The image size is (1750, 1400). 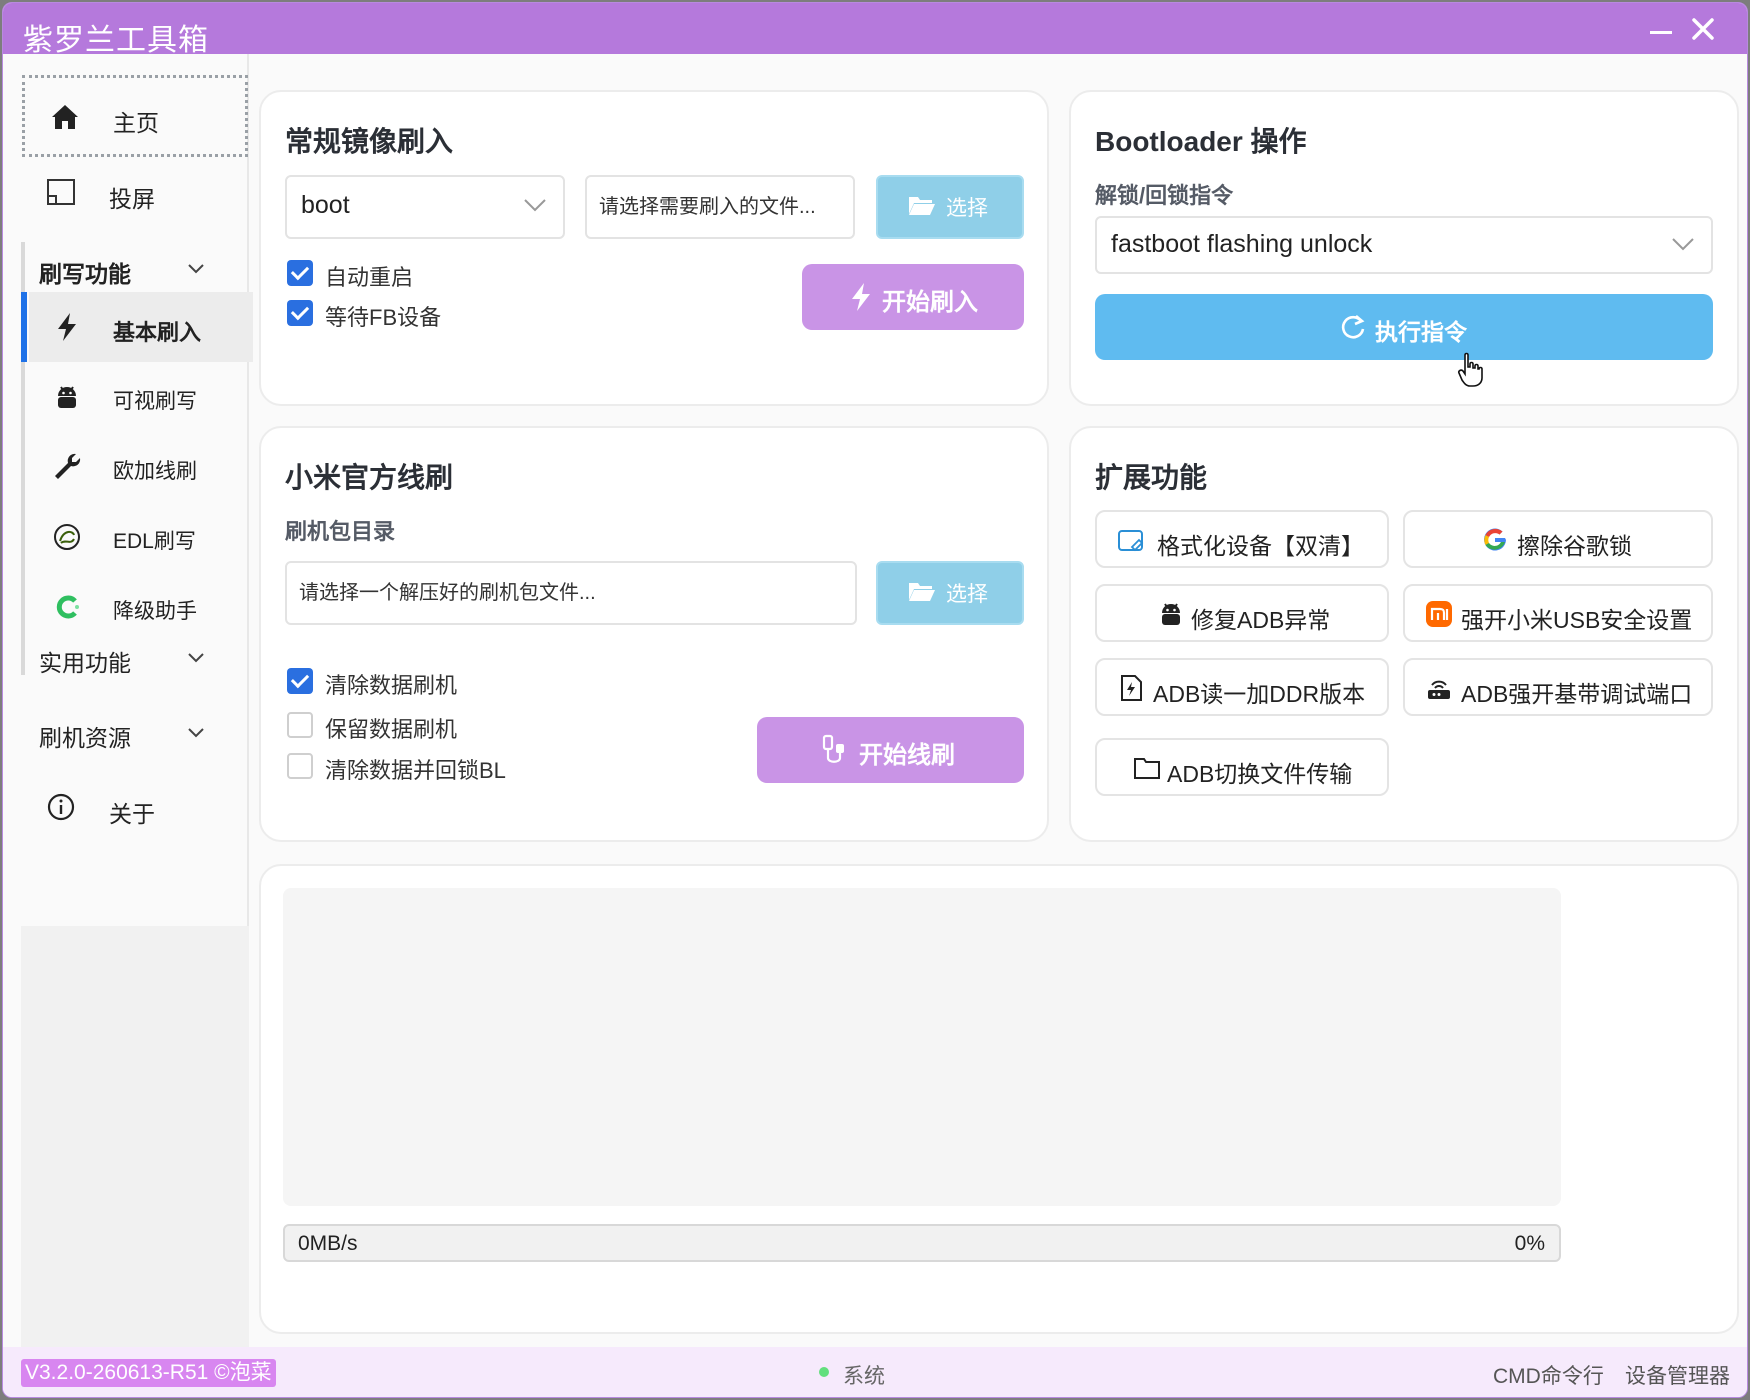 What do you see at coordinates (1558, 613) in the screenshot?
I see `mi-usb-security-button: 强开小米USB安全设置` at bounding box center [1558, 613].